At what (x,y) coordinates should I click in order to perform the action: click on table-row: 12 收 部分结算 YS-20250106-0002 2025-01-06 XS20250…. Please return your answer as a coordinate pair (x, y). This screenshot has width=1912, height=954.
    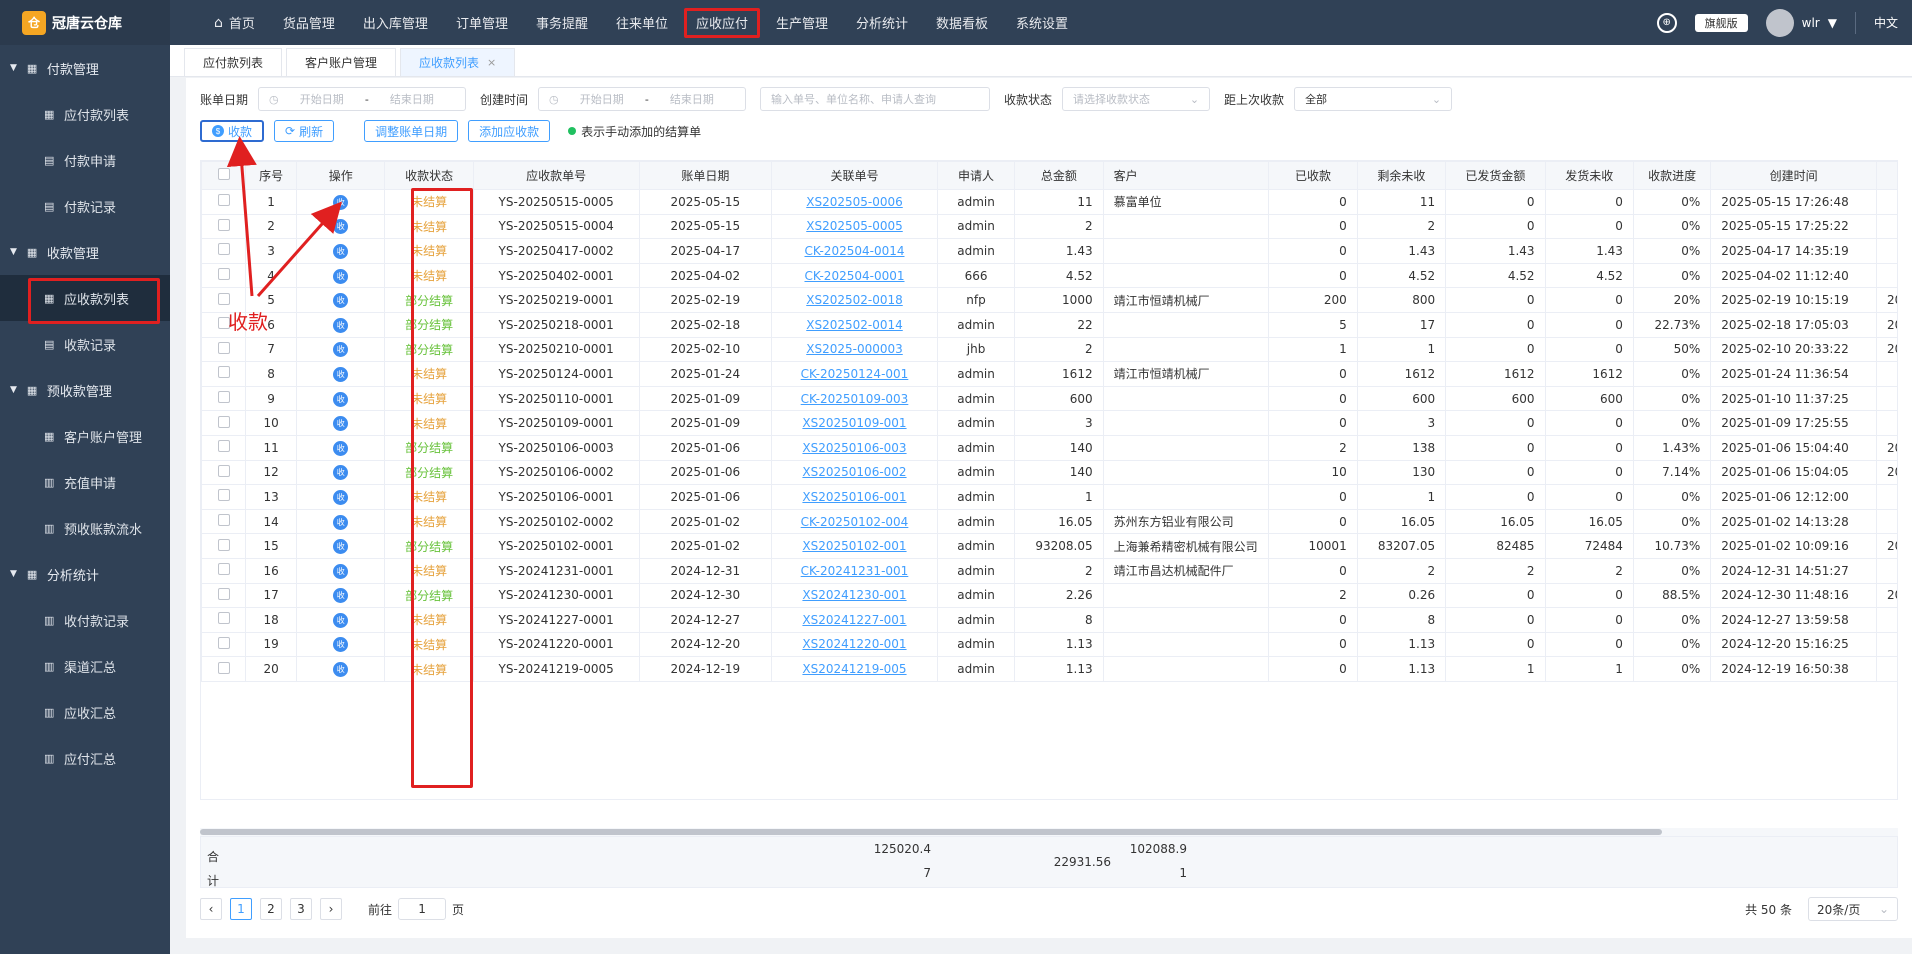
    Looking at the image, I should click on (1049, 472).